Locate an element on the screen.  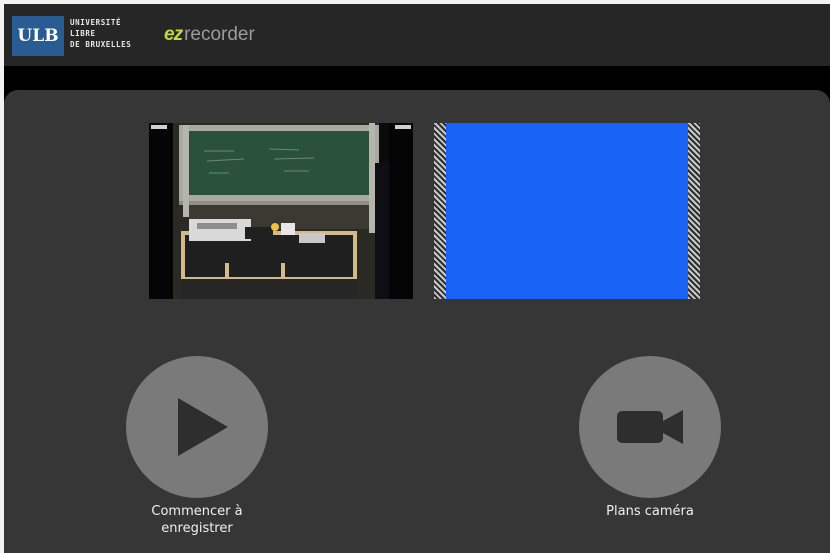
camera-shots-button is located at coordinates (650, 427).